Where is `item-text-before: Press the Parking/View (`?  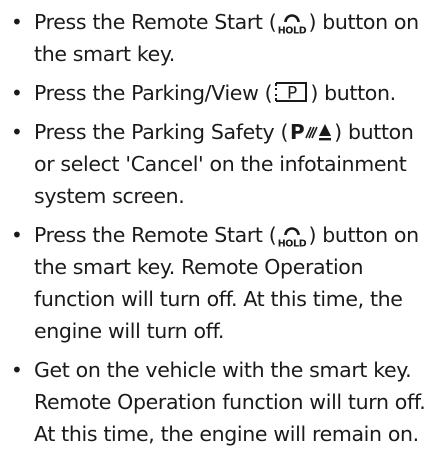
item-text-before: Press the Parking/View ( is located at coordinates (153, 93).